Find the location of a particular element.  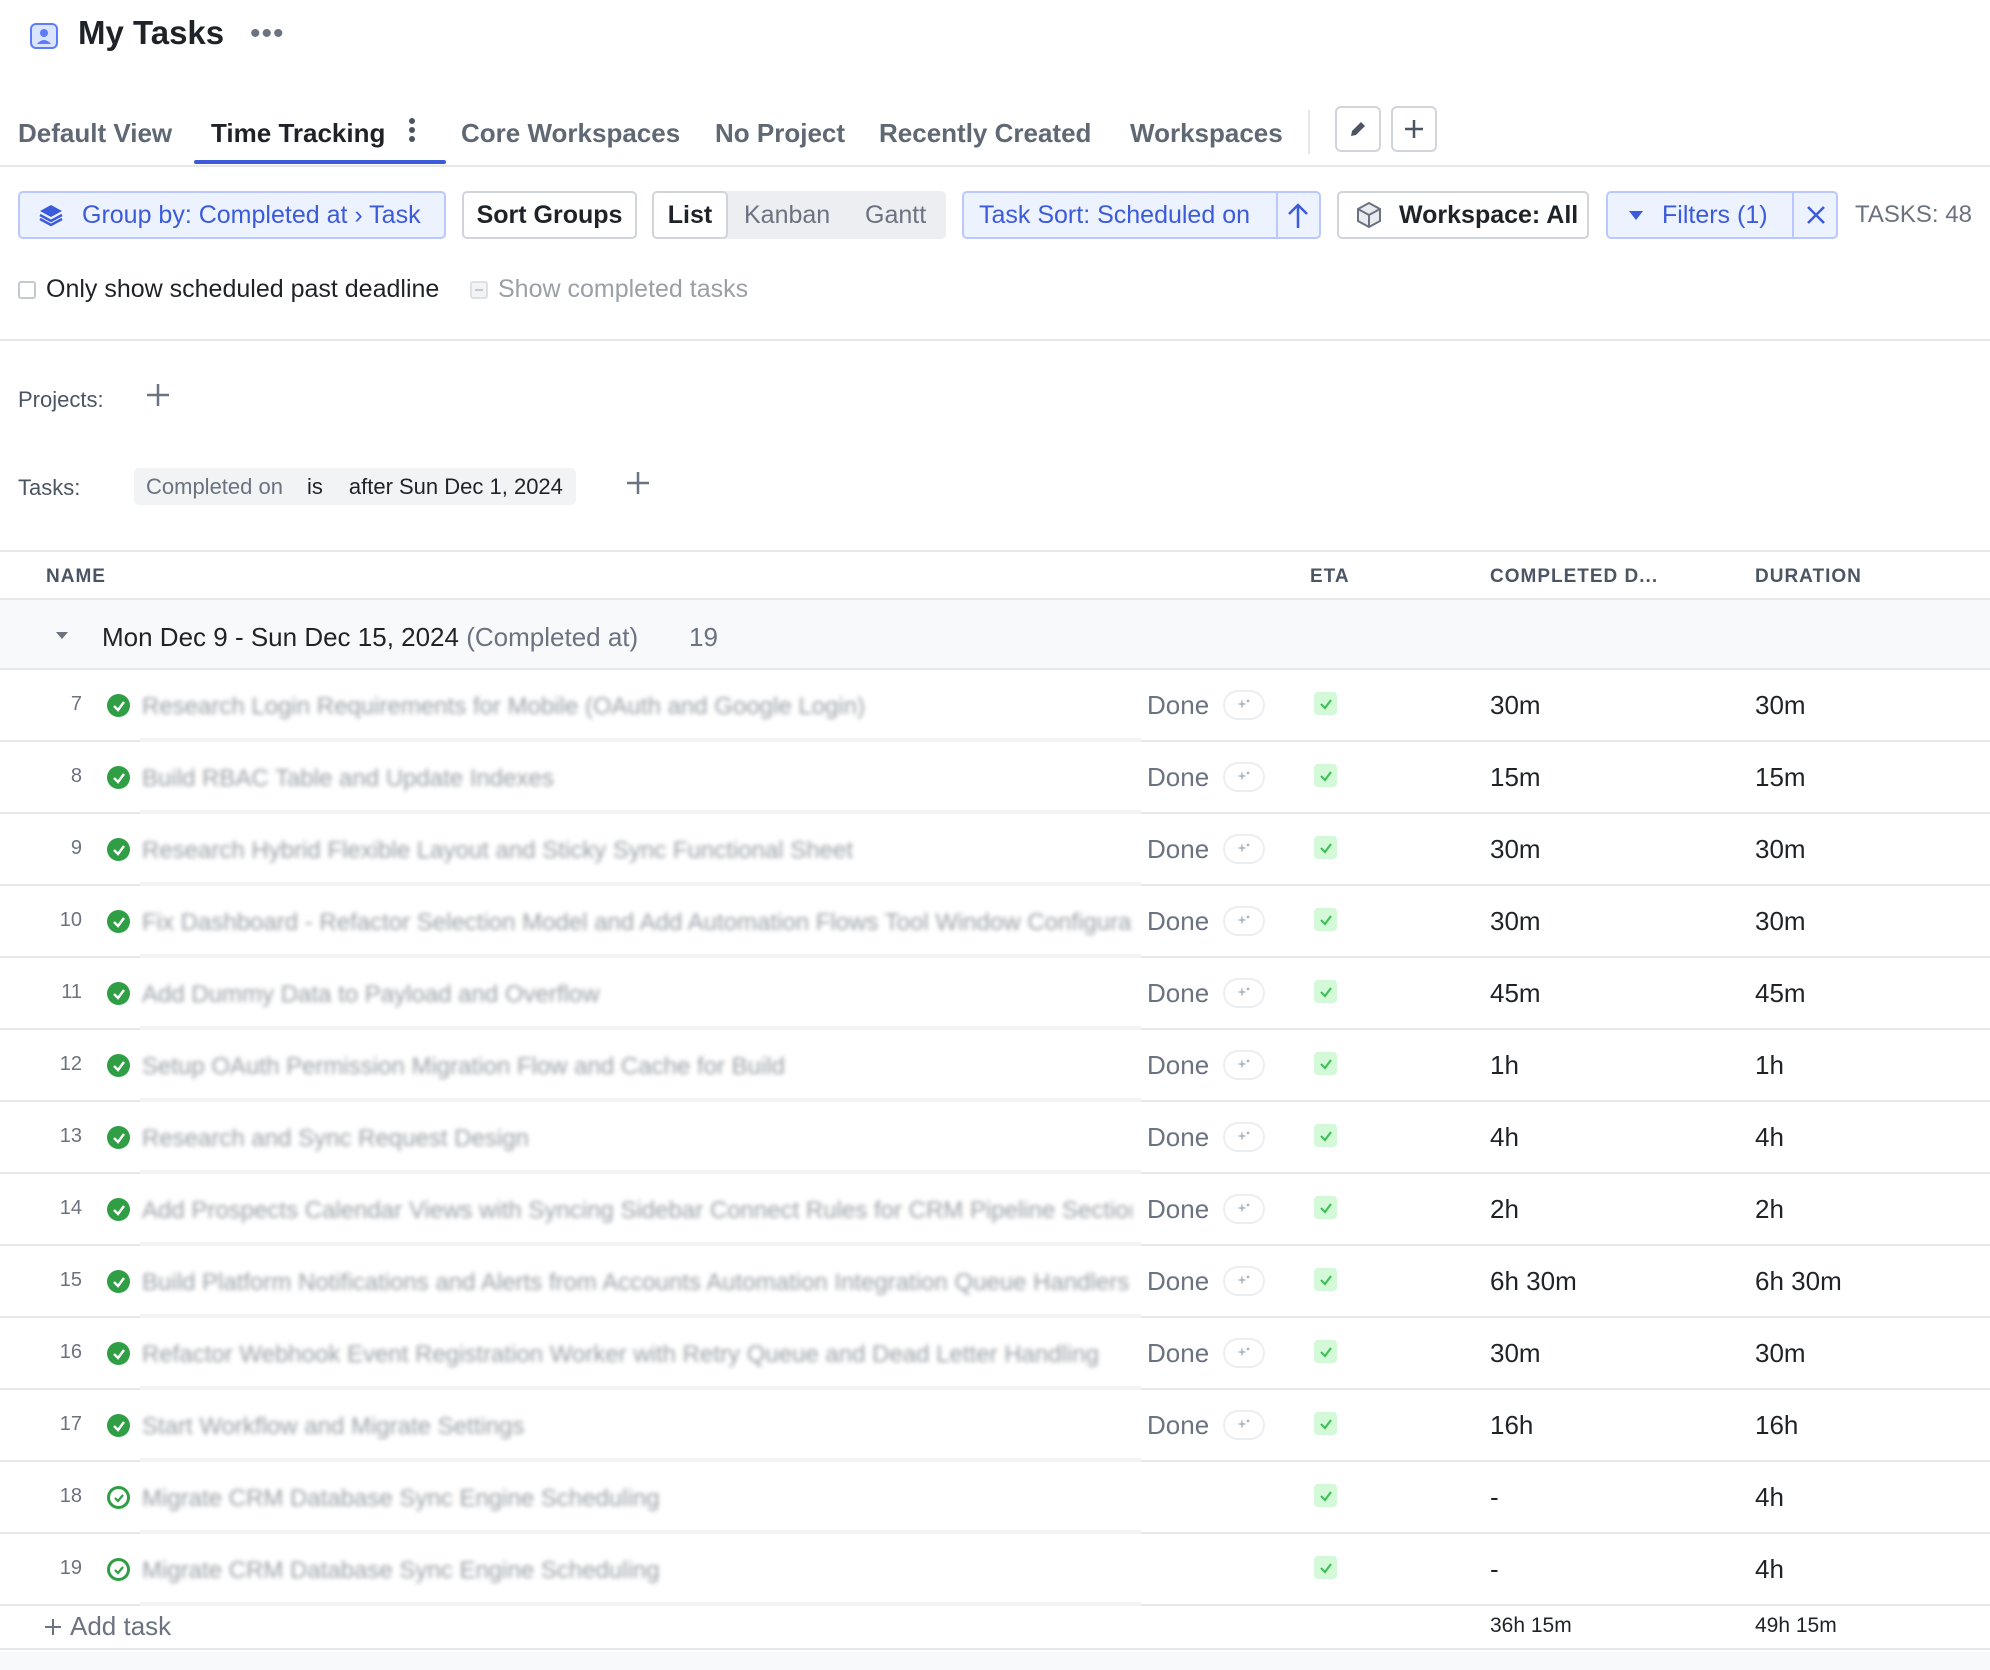

past-deadline-checkbox is located at coordinates (27, 290).